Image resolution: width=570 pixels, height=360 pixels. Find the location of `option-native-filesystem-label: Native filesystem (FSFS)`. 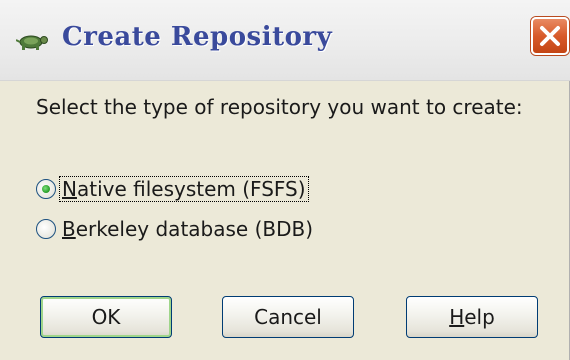

option-native-filesystem-label: Native filesystem (FSFS) is located at coordinates (184, 189).